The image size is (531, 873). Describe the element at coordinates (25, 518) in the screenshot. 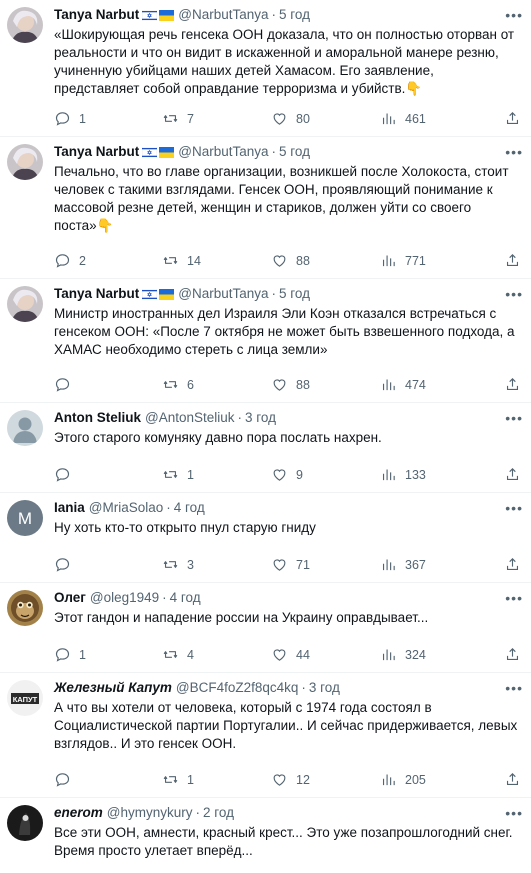

I see `avatar-letter: M` at that location.